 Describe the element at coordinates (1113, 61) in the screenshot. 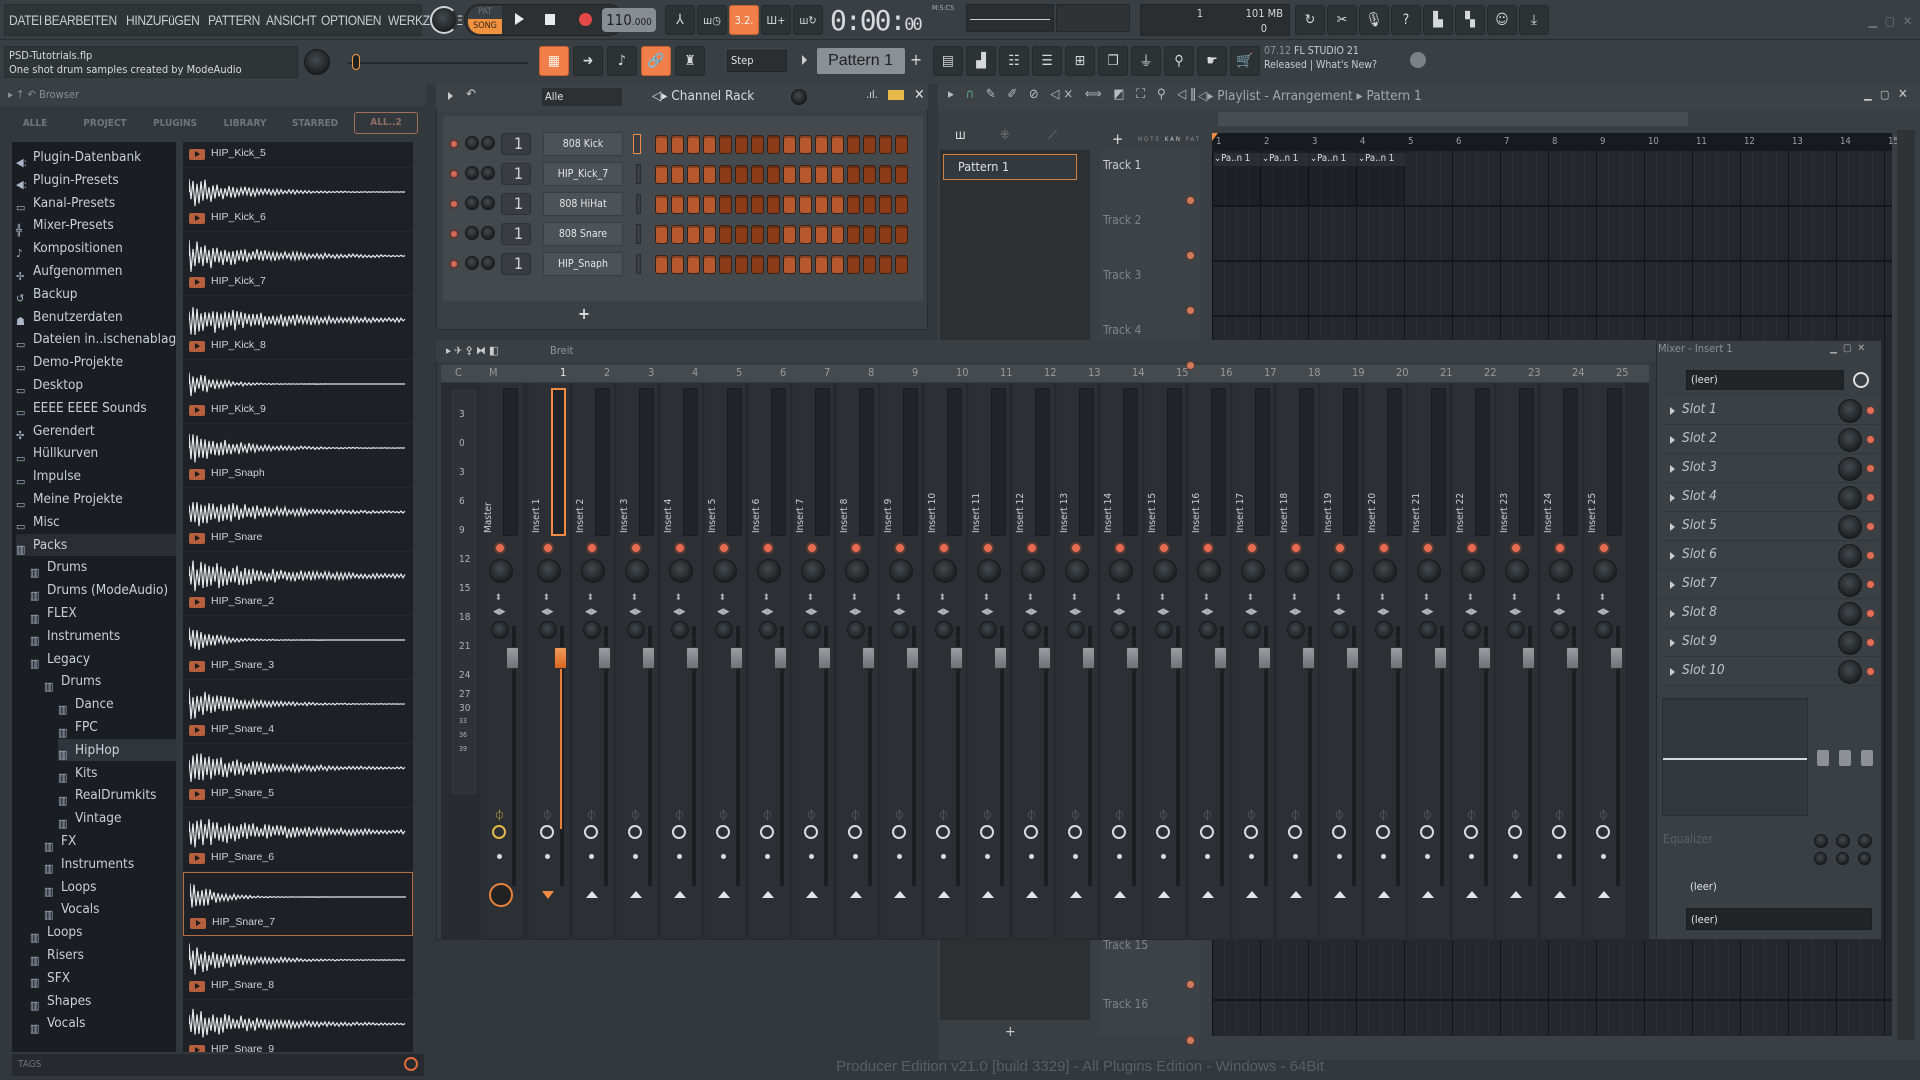

I see `project-picker-icon: ❐` at that location.